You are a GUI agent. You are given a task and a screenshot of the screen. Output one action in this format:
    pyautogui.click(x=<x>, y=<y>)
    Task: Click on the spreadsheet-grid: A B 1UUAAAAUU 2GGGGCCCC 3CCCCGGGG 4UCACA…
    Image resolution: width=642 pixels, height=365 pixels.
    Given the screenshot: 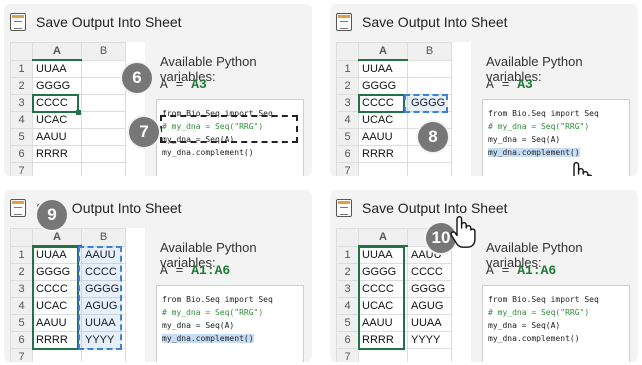 What is the action you would take?
    pyautogui.click(x=77, y=295)
    